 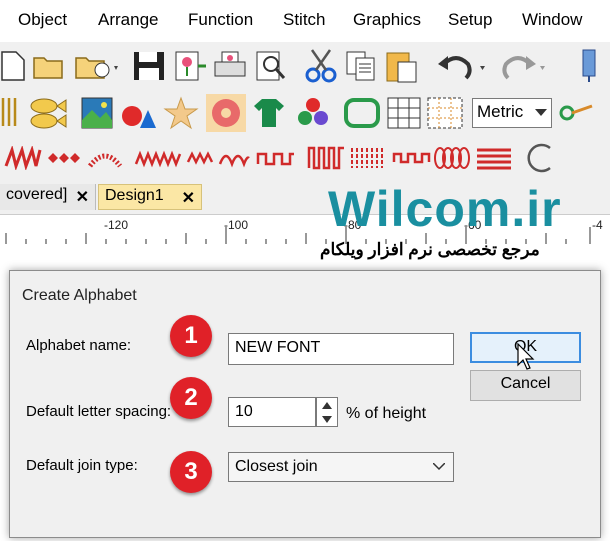 What do you see at coordinates (191, 336) in the screenshot?
I see `annotation-badge-1: 1` at bounding box center [191, 336].